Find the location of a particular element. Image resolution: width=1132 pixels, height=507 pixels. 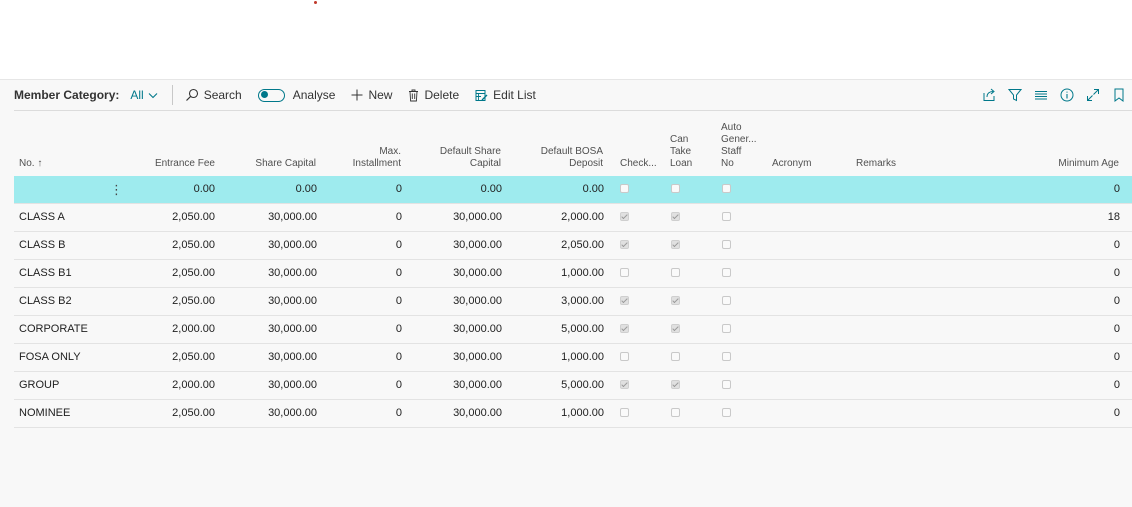

column-header-default-bosa-deposit: Default BOSA Deposit is located at coordinates (553, 158).